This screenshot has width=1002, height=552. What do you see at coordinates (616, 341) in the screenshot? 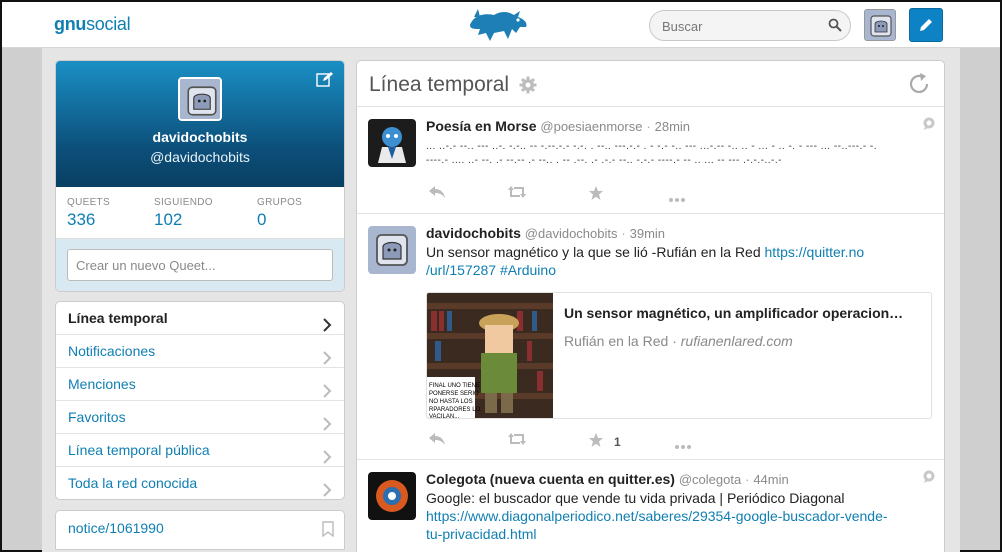
I see `link-preview-site-name: Rufián en la Red` at bounding box center [616, 341].